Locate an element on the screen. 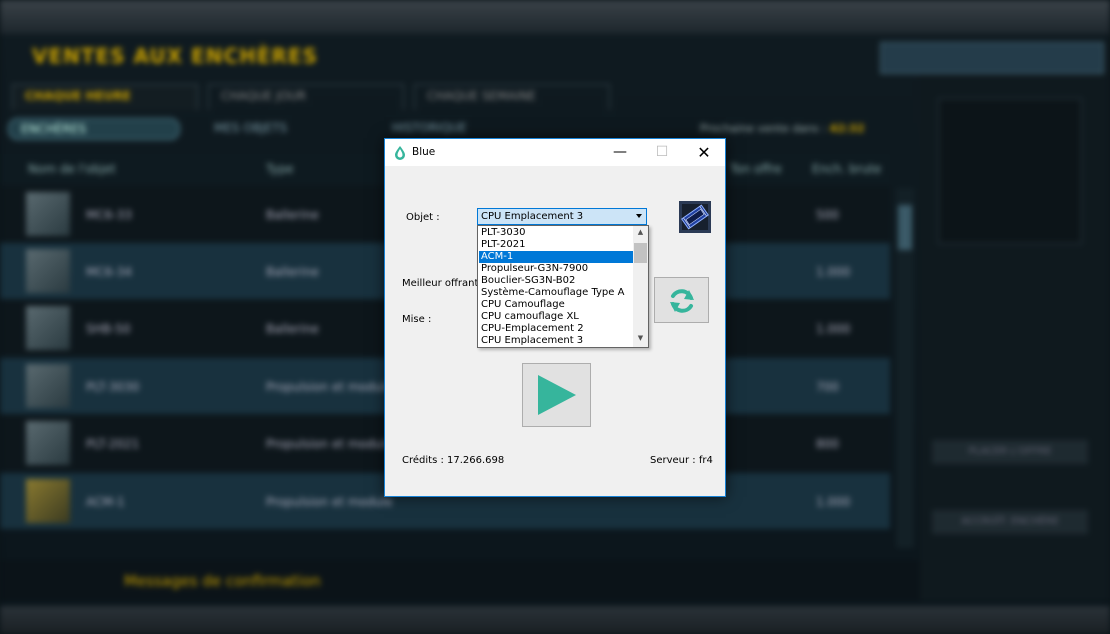 The image size is (1110, 634). dropdown-option: CPU camouflage XL is located at coordinates (556, 317).